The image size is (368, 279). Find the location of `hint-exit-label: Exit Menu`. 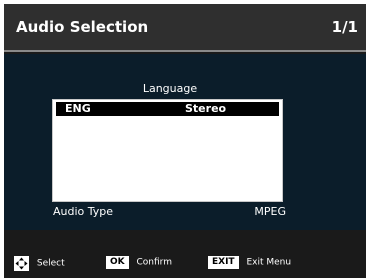

hint-exit-label: Exit Menu is located at coordinates (269, 262).